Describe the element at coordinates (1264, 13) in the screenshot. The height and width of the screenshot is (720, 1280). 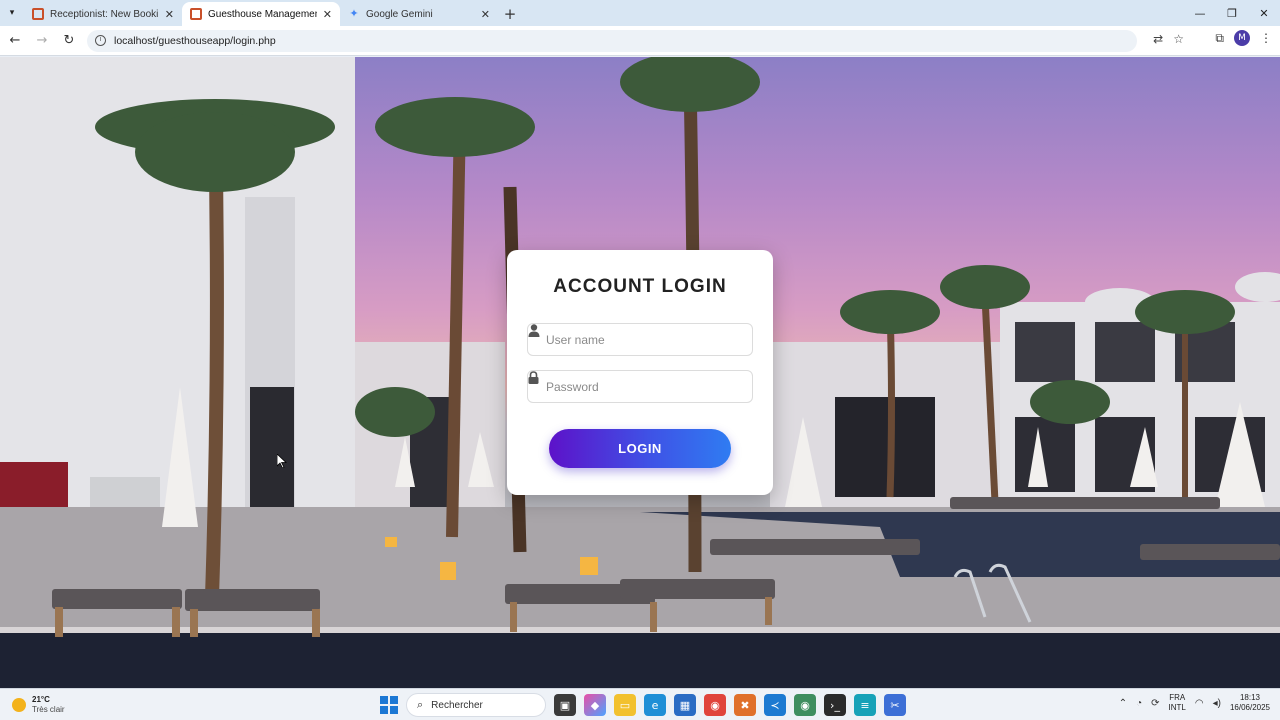
I see `close-window-icon: ✕` at that location.